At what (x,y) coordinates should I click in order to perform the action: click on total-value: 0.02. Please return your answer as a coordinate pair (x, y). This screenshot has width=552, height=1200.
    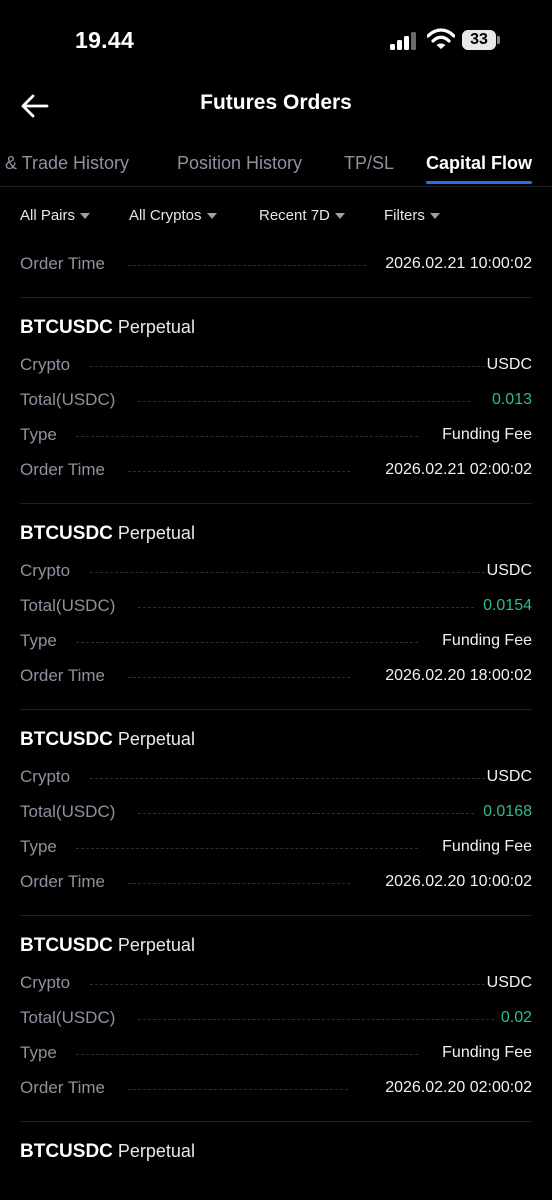
    Looking at the image, I should click on (516, 1017).